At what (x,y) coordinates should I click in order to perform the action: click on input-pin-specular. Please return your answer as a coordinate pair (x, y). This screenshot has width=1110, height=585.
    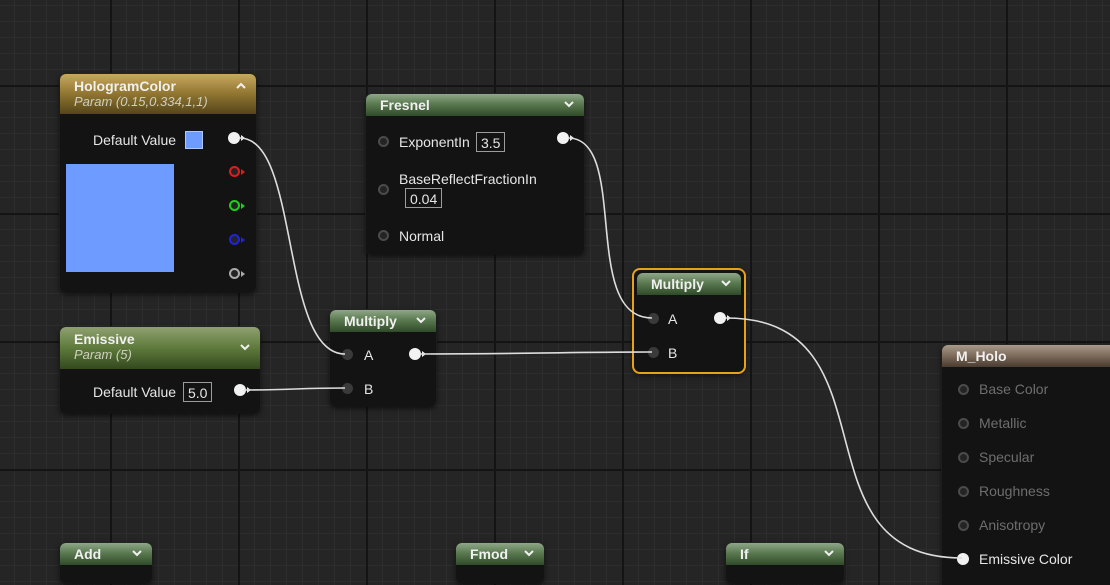
    Looking at the image, I should click on (963, 457).